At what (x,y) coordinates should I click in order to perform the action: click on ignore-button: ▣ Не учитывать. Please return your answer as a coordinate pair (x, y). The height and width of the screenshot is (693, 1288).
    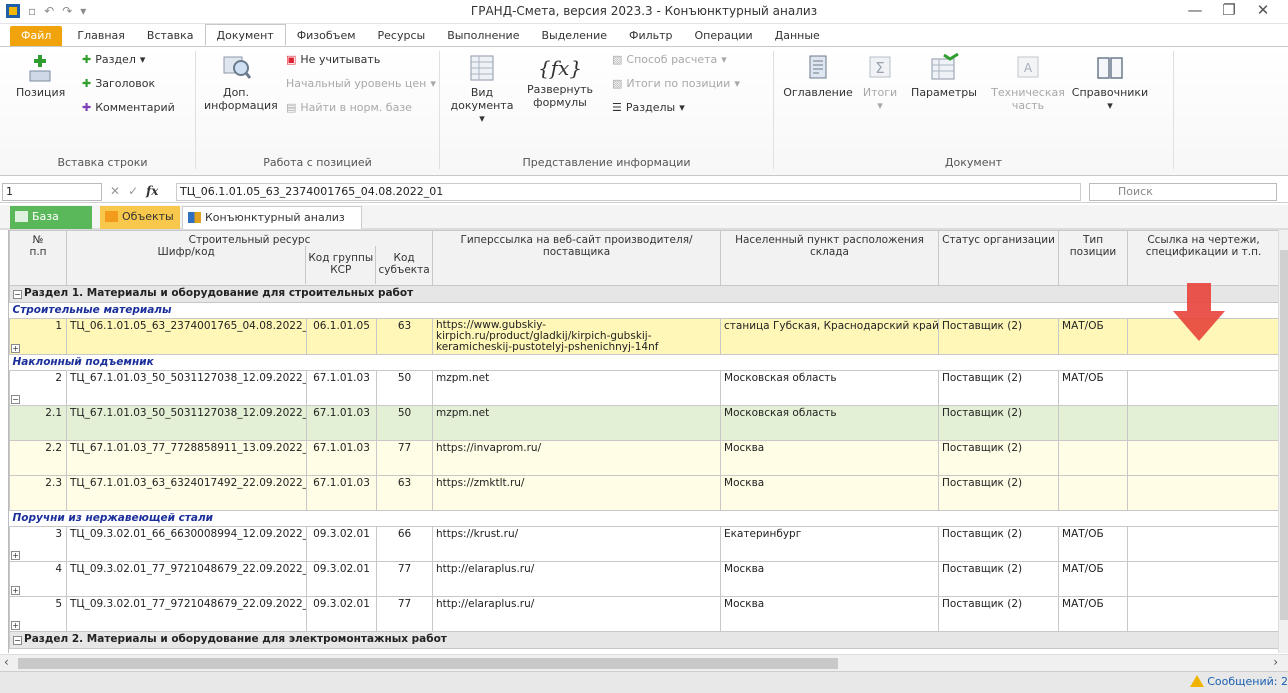
    Looking at the image, I should click on (333, 59).